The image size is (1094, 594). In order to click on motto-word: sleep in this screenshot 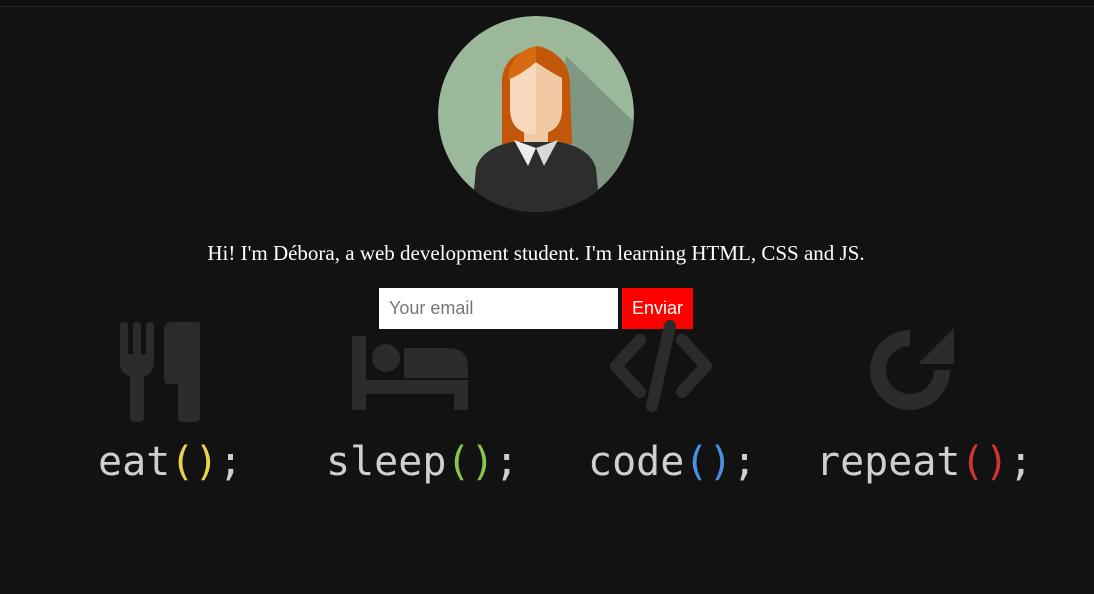, I will do `click(386, 462)`.